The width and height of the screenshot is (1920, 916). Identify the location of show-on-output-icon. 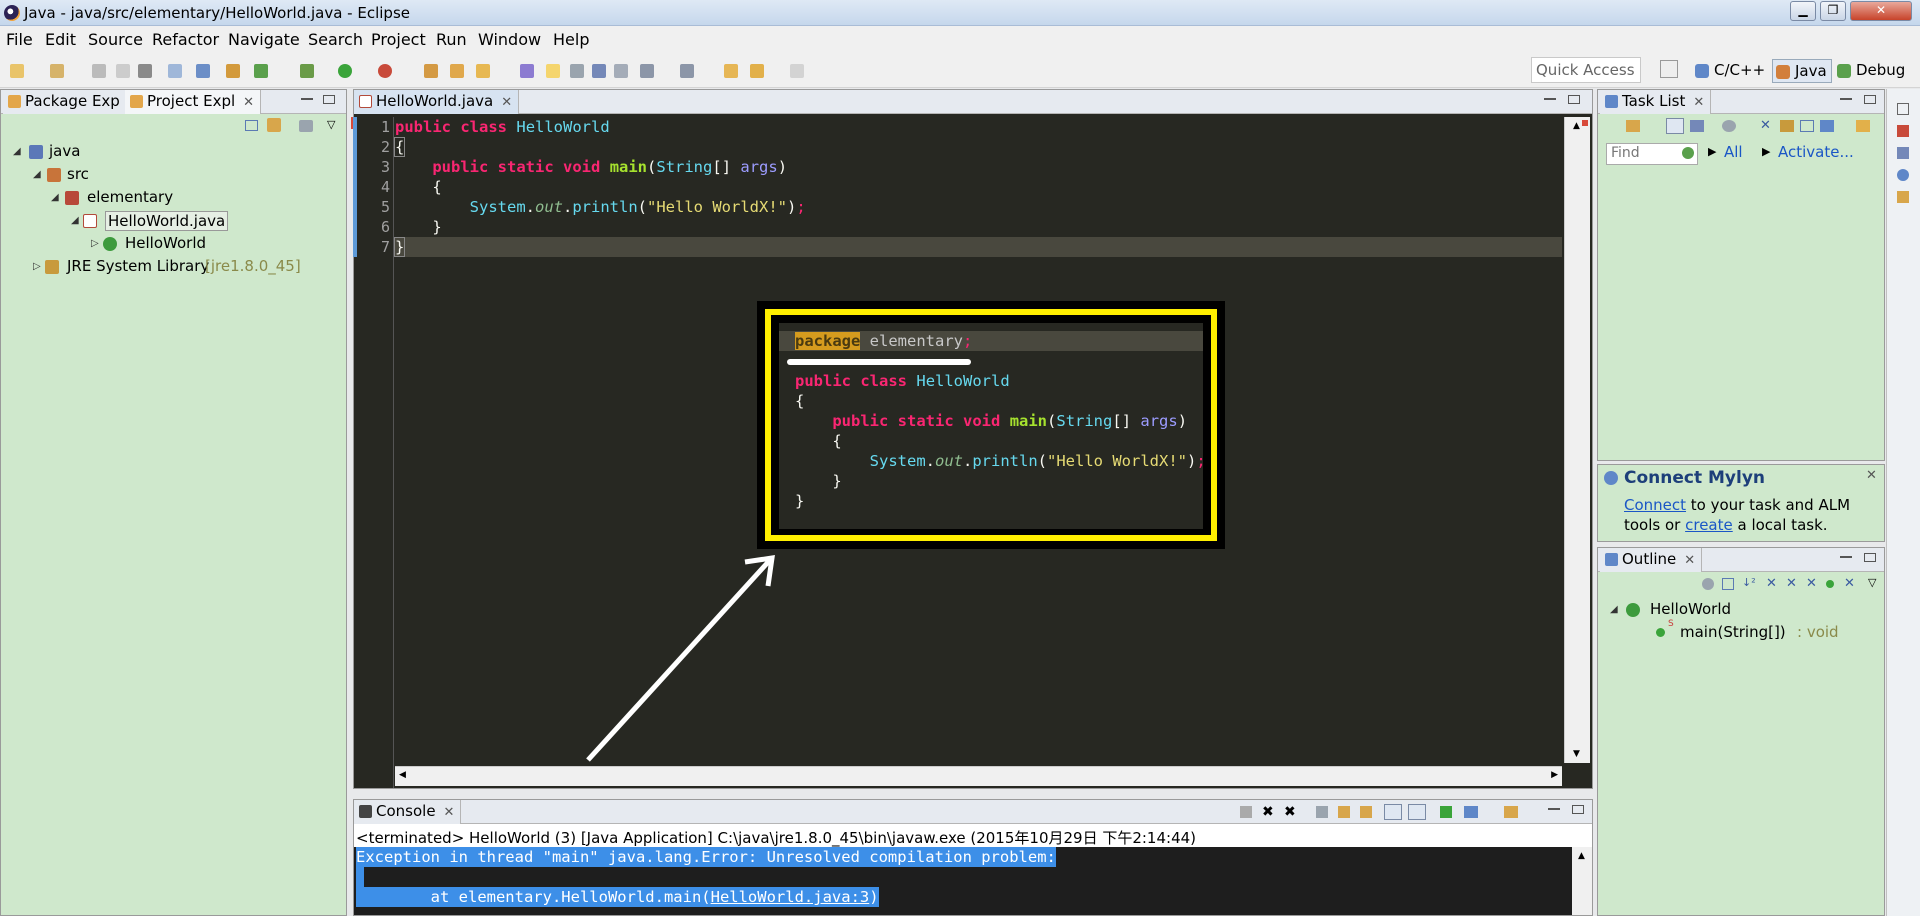
(1393, 812).